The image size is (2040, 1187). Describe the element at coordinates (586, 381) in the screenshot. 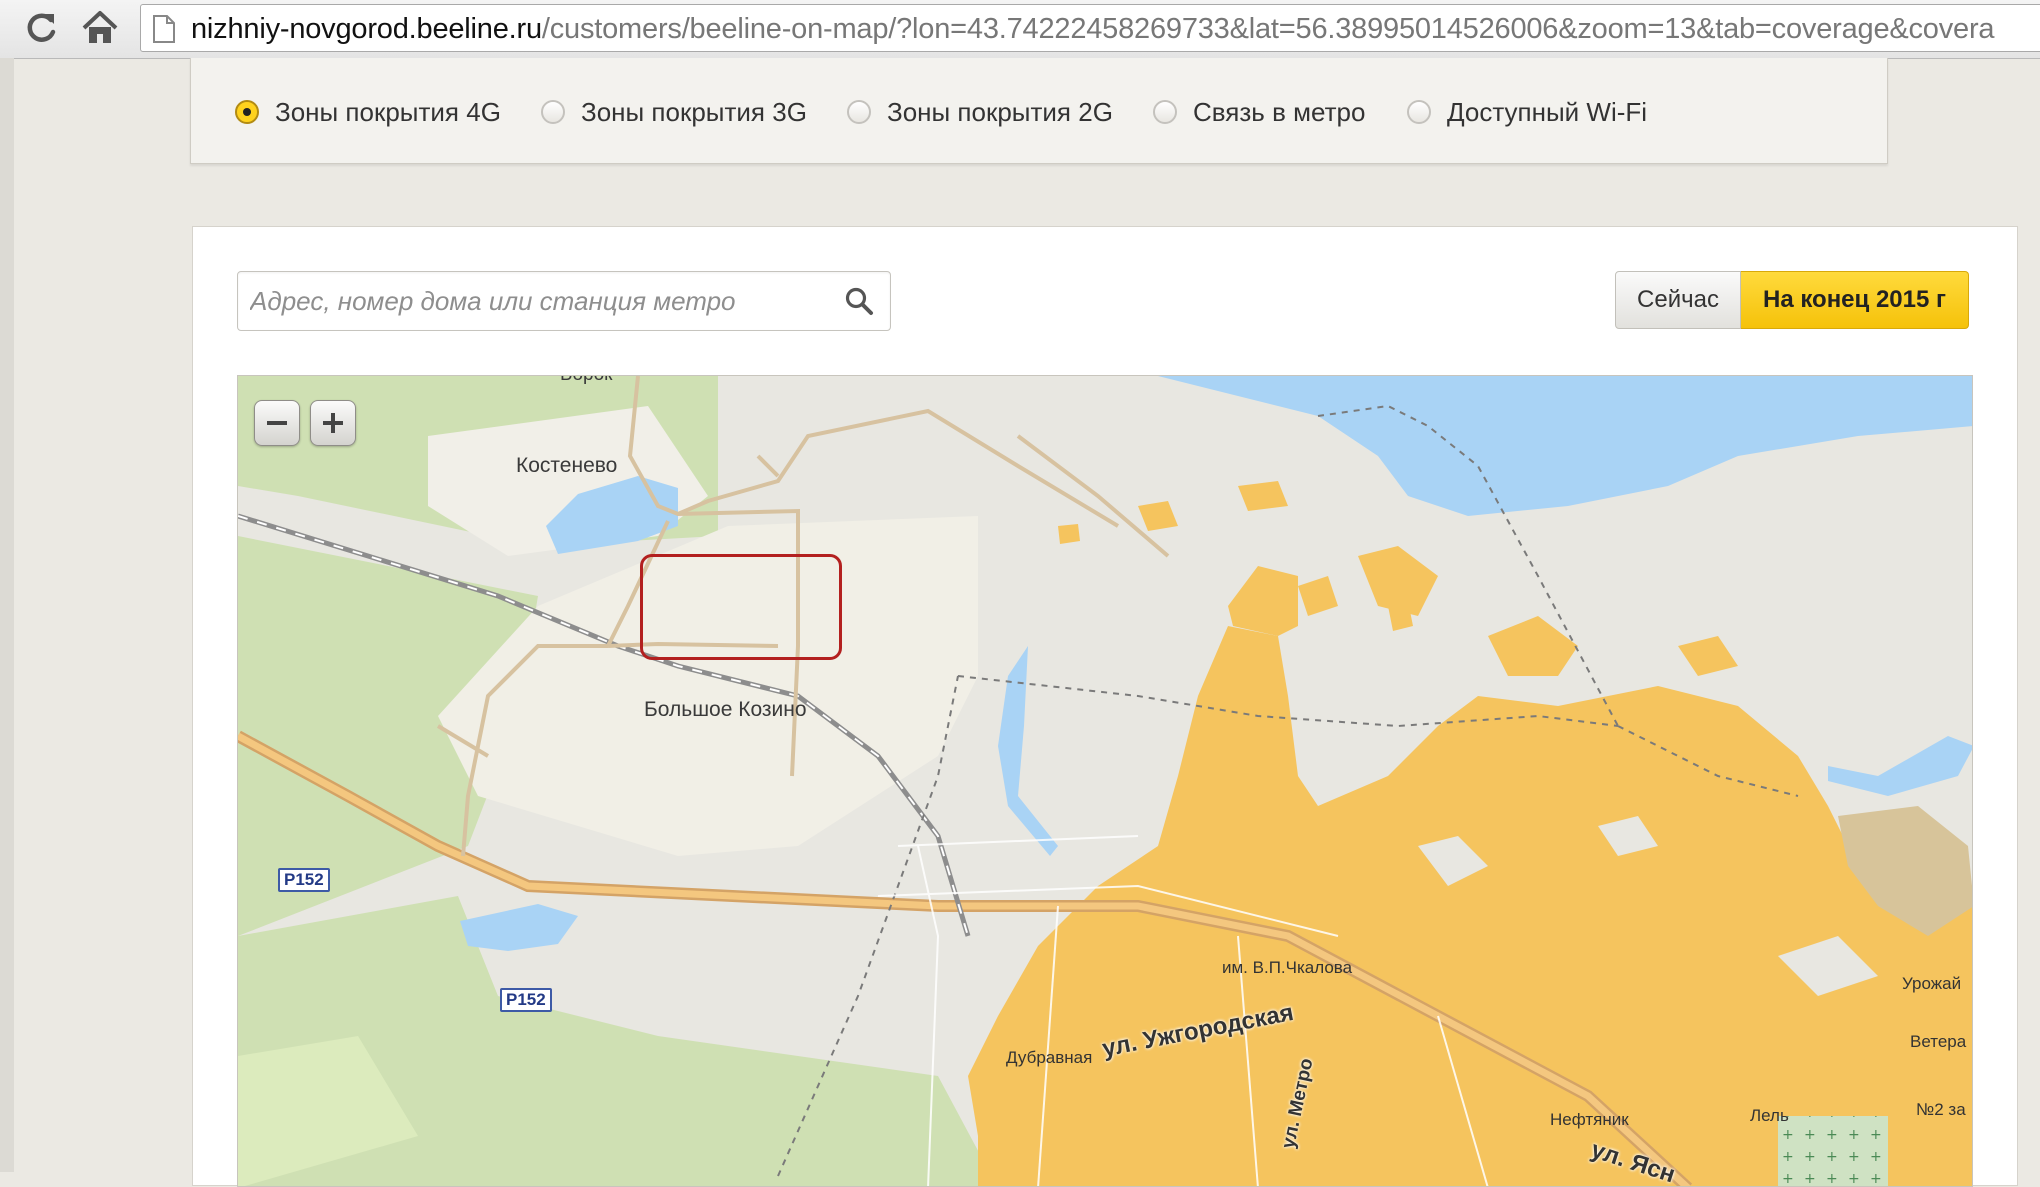

I see `map-label-borok: Борок` at that location.